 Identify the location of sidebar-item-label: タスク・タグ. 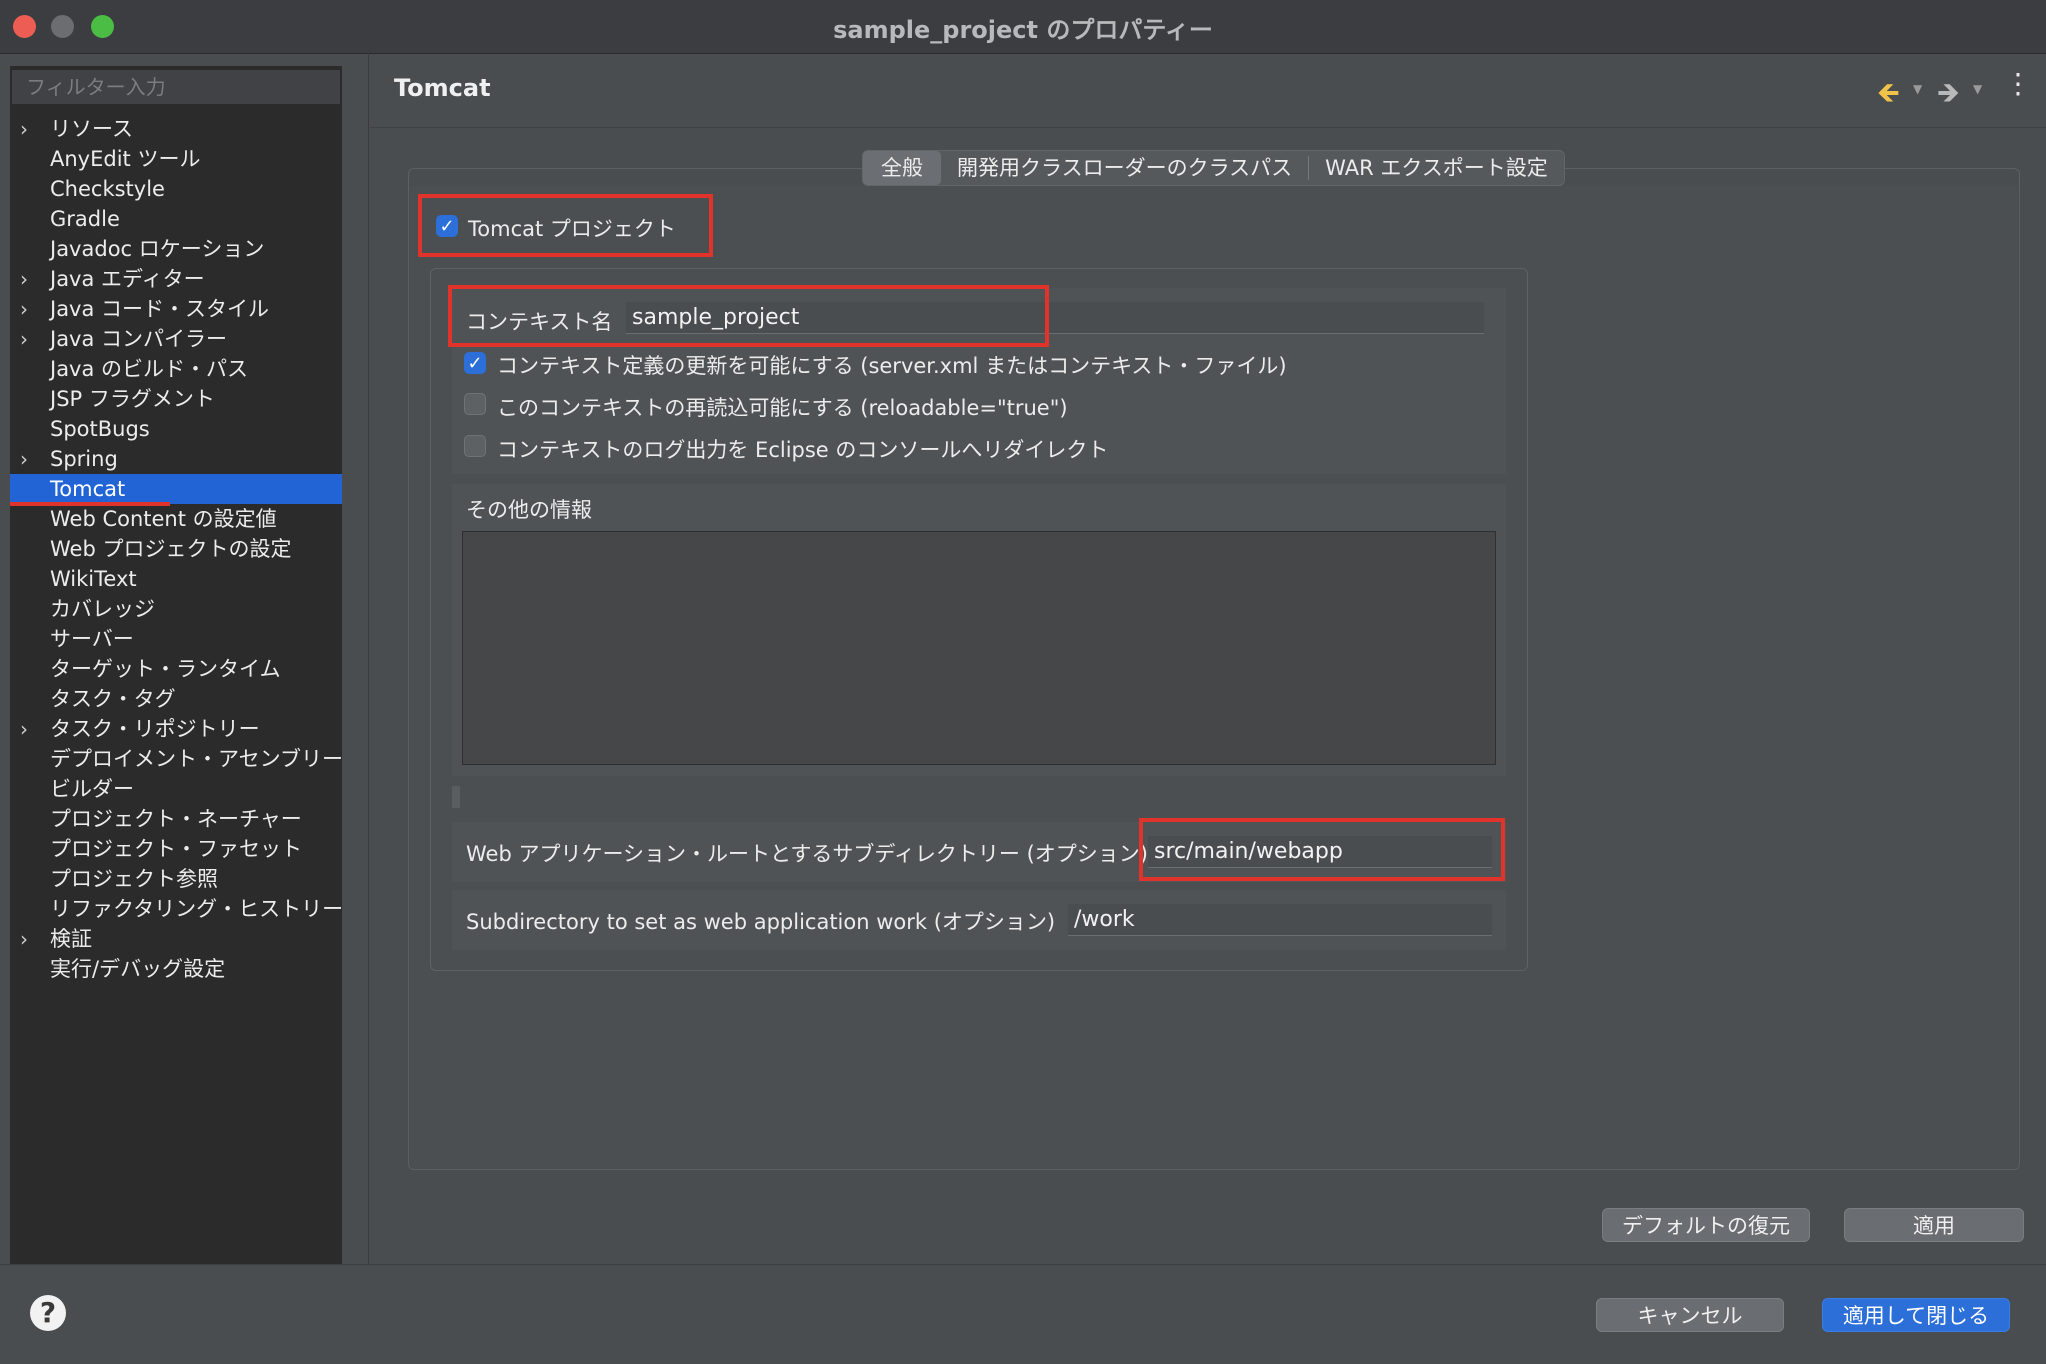
(113, 699).